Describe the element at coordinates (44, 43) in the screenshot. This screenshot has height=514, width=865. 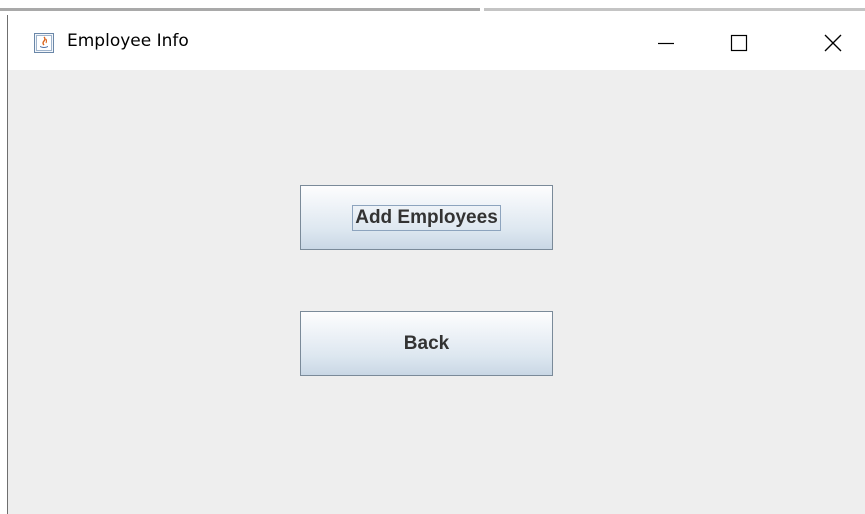
I see `java-app-icon` at that location.